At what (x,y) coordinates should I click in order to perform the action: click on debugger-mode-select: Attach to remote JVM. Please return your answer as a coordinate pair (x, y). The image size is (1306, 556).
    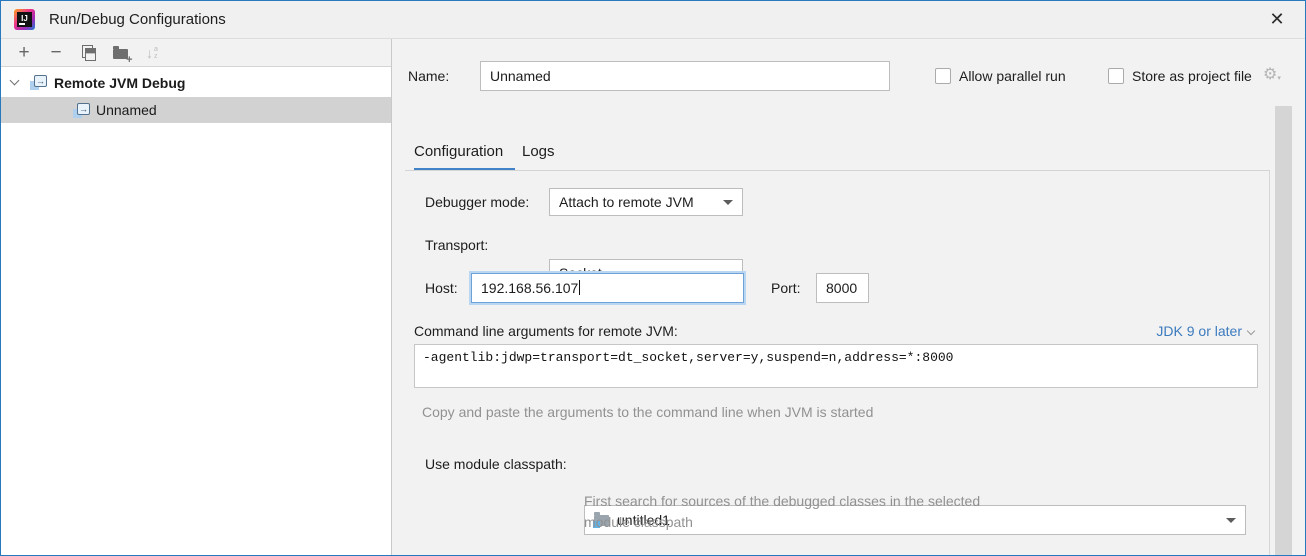
    Looking at the image, I should click on (646, 202).